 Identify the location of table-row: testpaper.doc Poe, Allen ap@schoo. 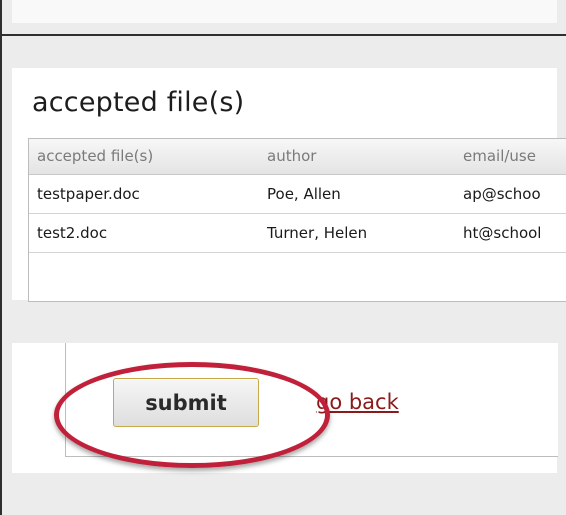
(297, 194).